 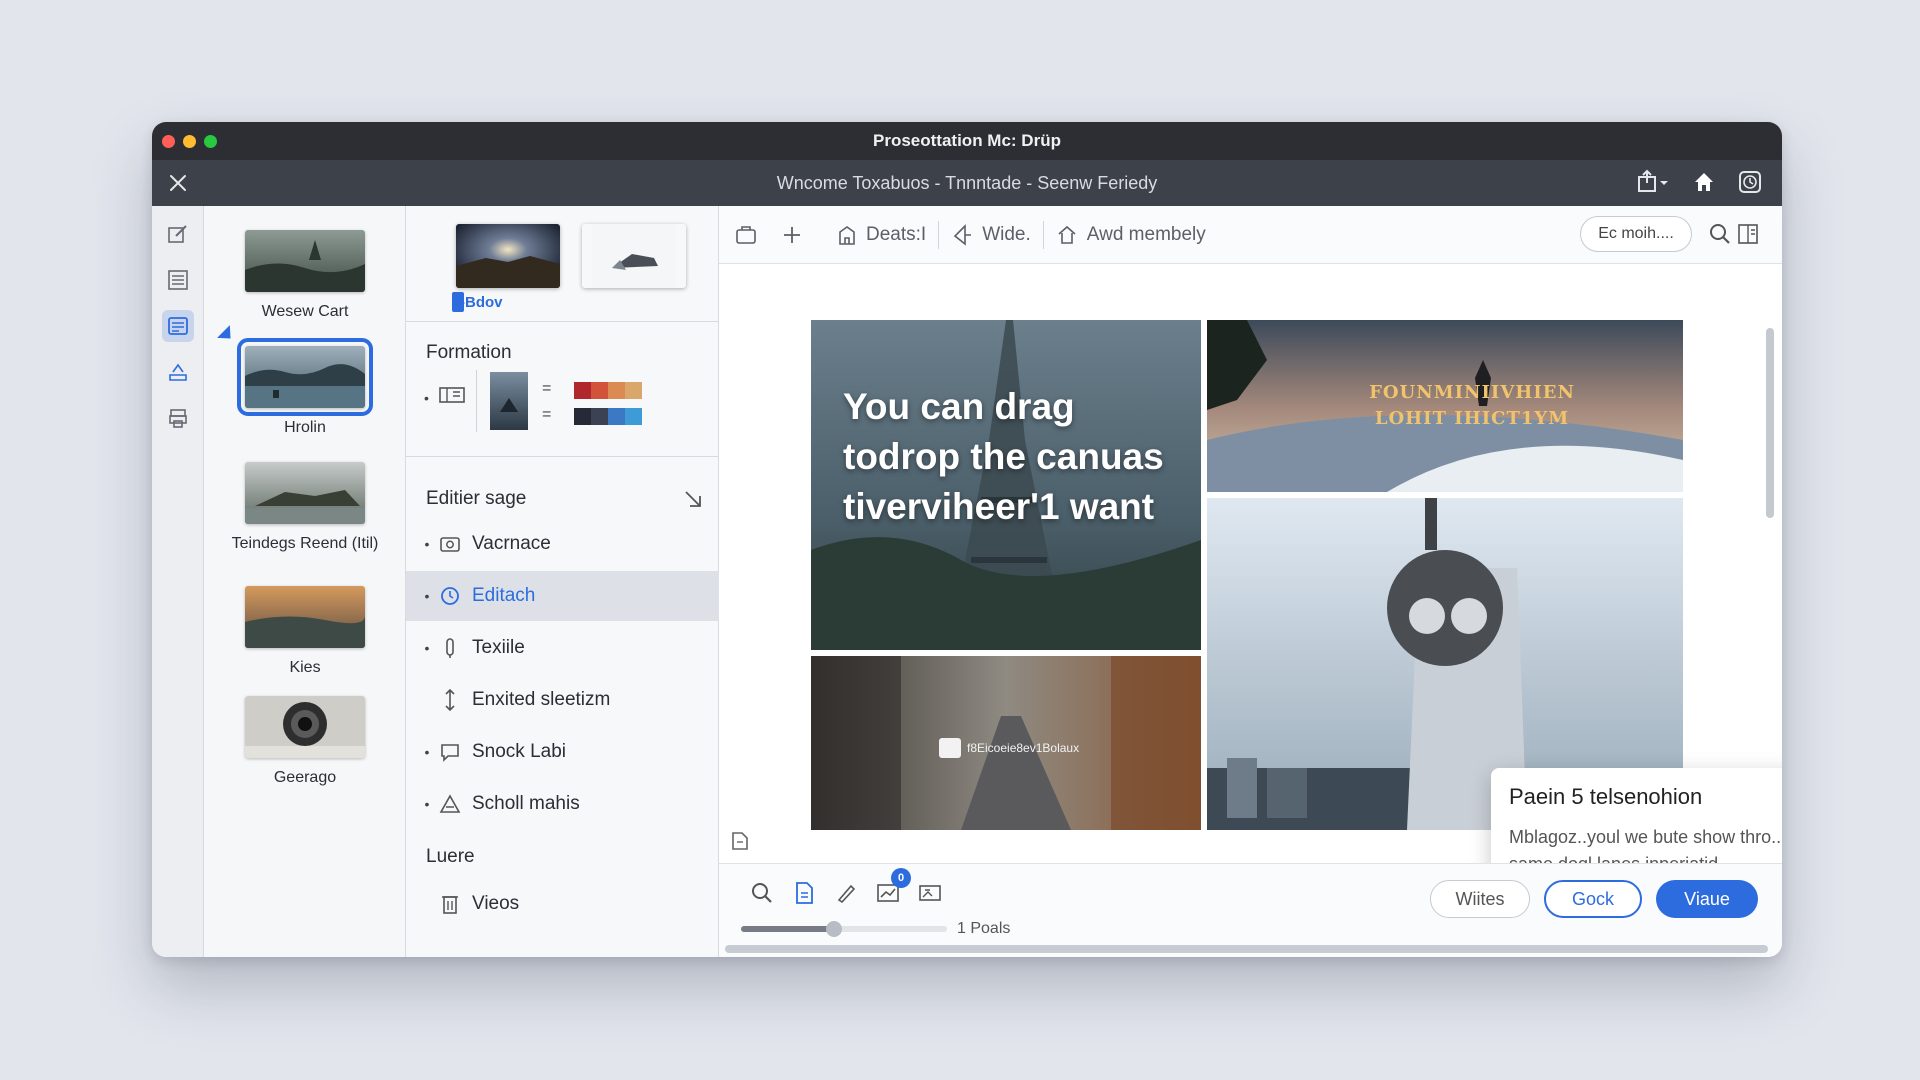 What do you see at coordinates (1748, 237) in the screenshot?
I see `panel-toggle-icon` at bounding box center [1748, 237].